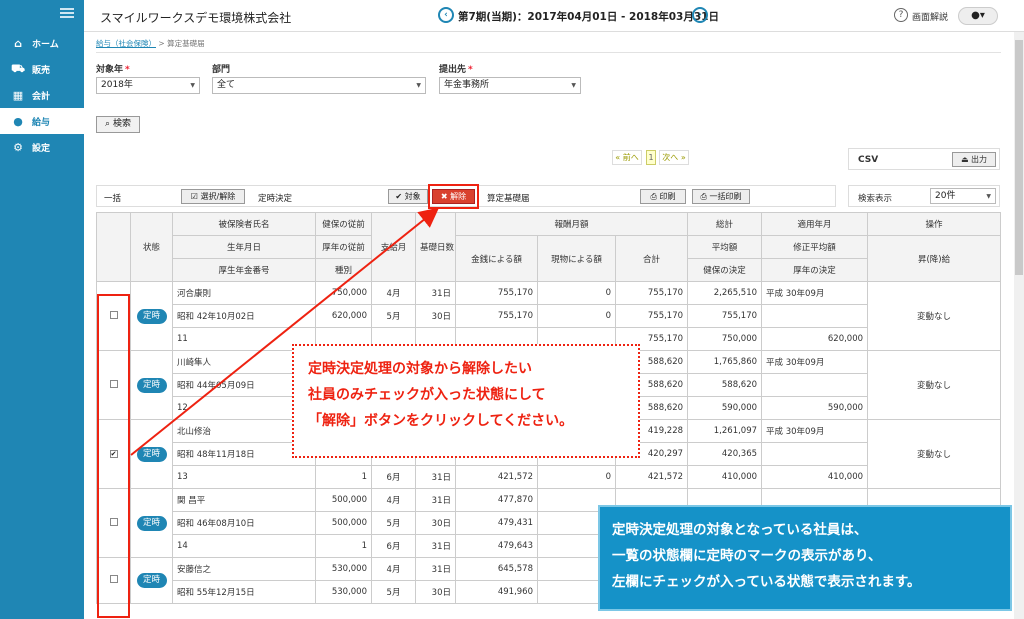 The image size is (1024, 619). What do you see at coordinates (446, 15) in the screenshot?
I see `period-prev-button: ‹` at bounding box center [446, 15].